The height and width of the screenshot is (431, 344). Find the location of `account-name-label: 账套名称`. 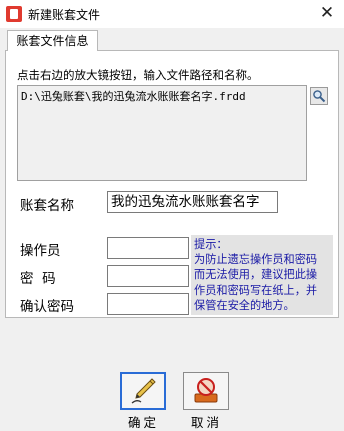

account-name-label: 账套名称 is located at coordinates (47, 206).